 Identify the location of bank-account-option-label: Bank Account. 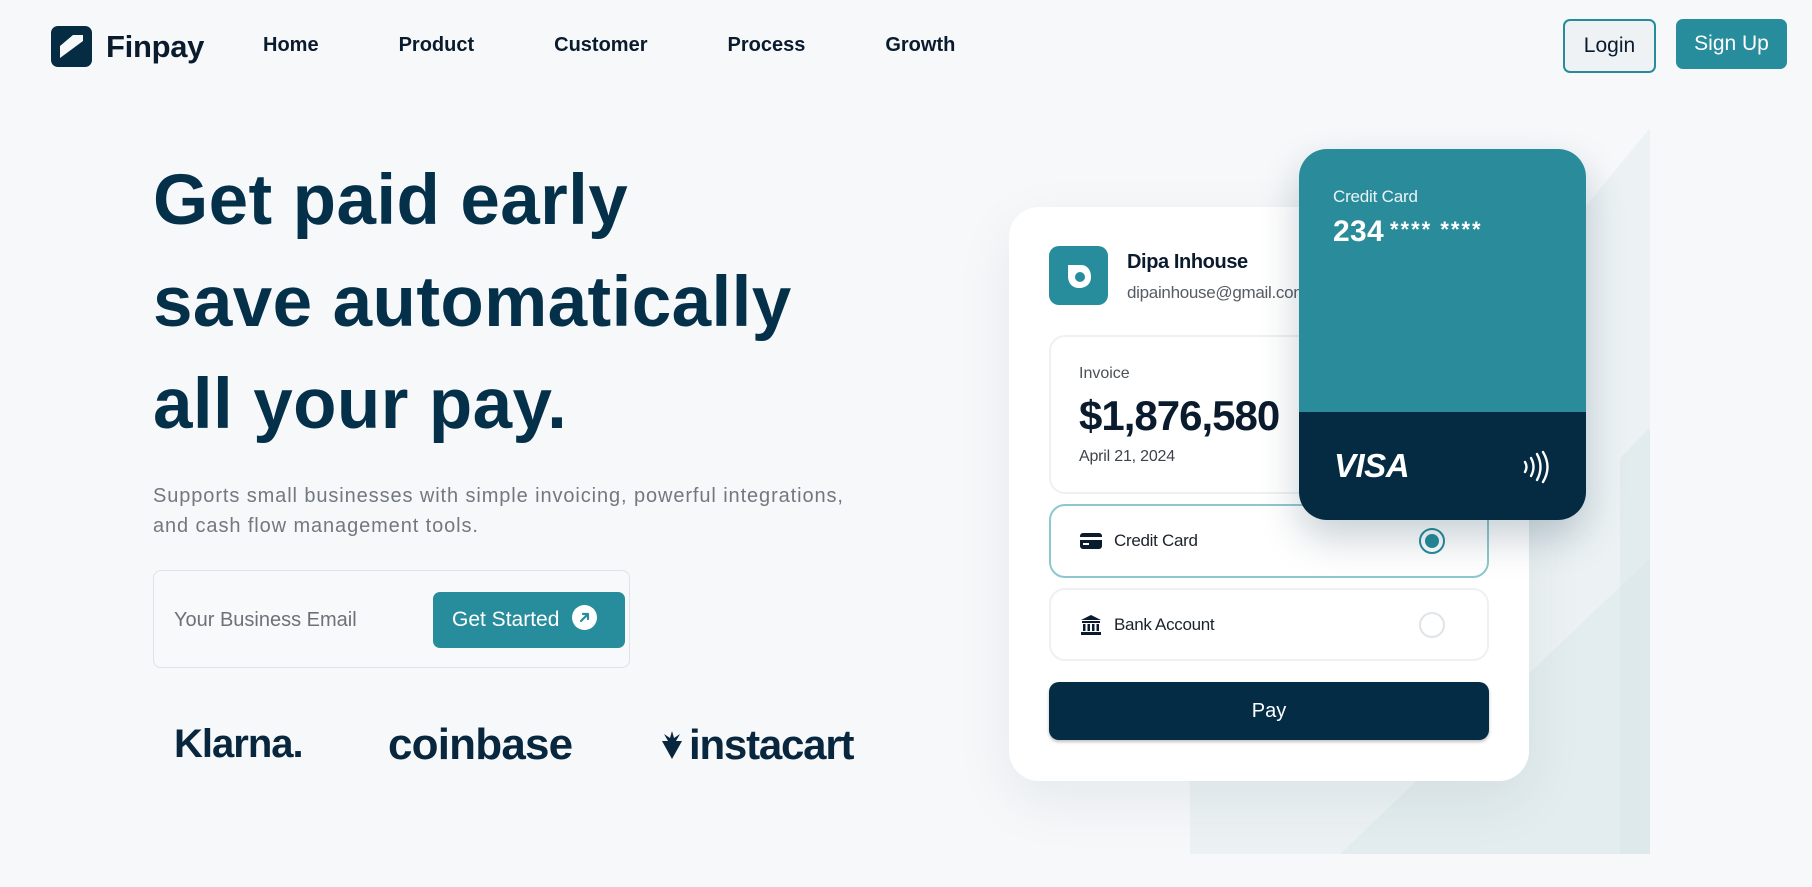
(1164, 624).